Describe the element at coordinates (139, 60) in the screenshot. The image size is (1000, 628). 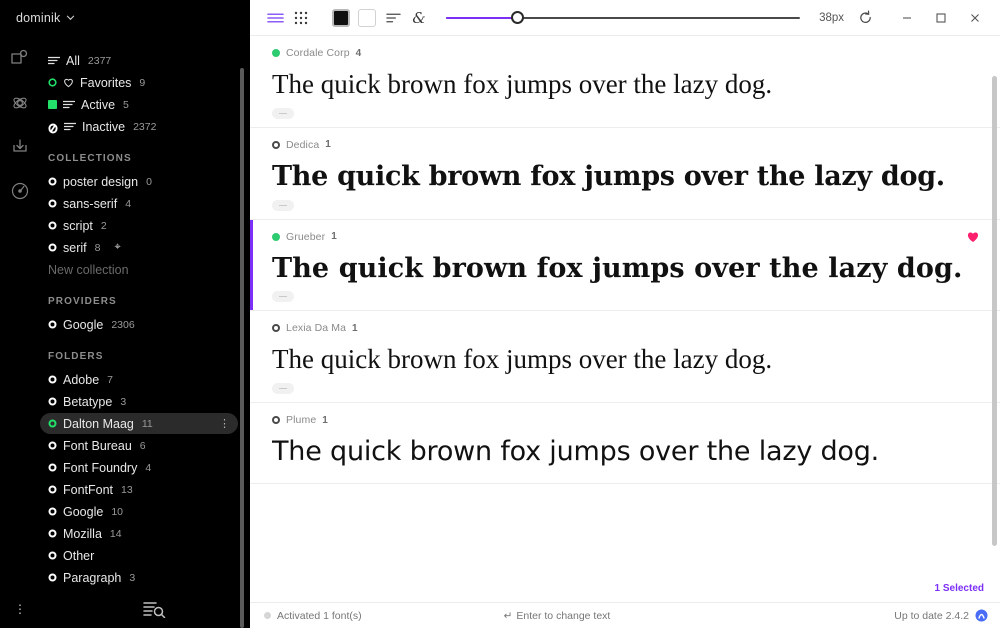
I see `sidebar-item-all: All 2377` at that location.